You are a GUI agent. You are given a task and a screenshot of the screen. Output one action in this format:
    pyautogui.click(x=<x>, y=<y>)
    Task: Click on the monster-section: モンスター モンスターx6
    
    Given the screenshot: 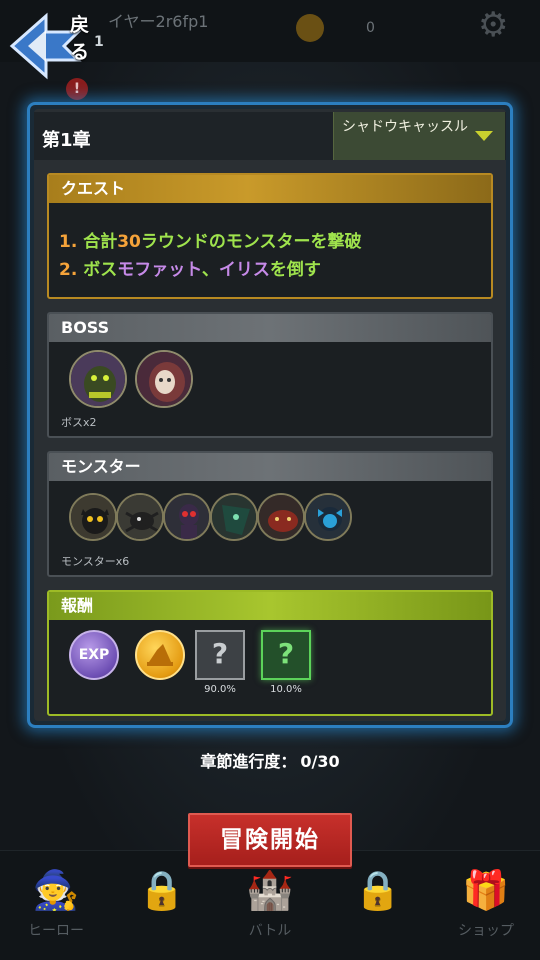 What is the action you would take?
    pyautogui.click(x=270, y=514)
    